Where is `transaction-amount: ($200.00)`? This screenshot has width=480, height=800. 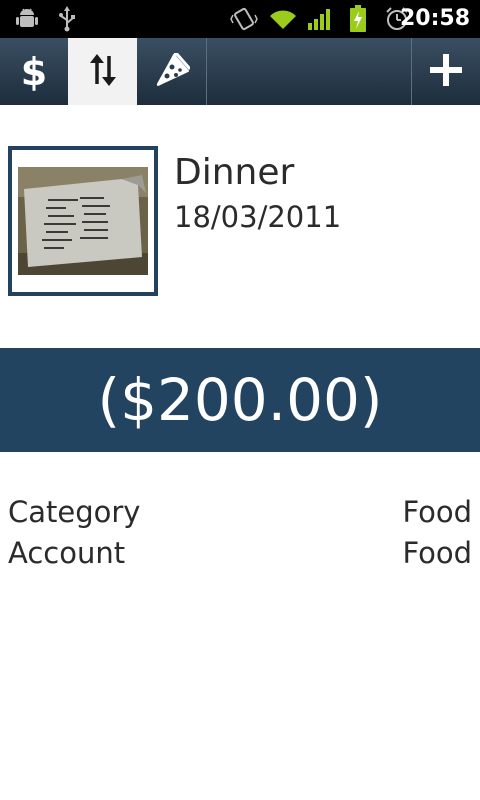
transaction-amount: ($200.00) is located at coordinates (240, 400).